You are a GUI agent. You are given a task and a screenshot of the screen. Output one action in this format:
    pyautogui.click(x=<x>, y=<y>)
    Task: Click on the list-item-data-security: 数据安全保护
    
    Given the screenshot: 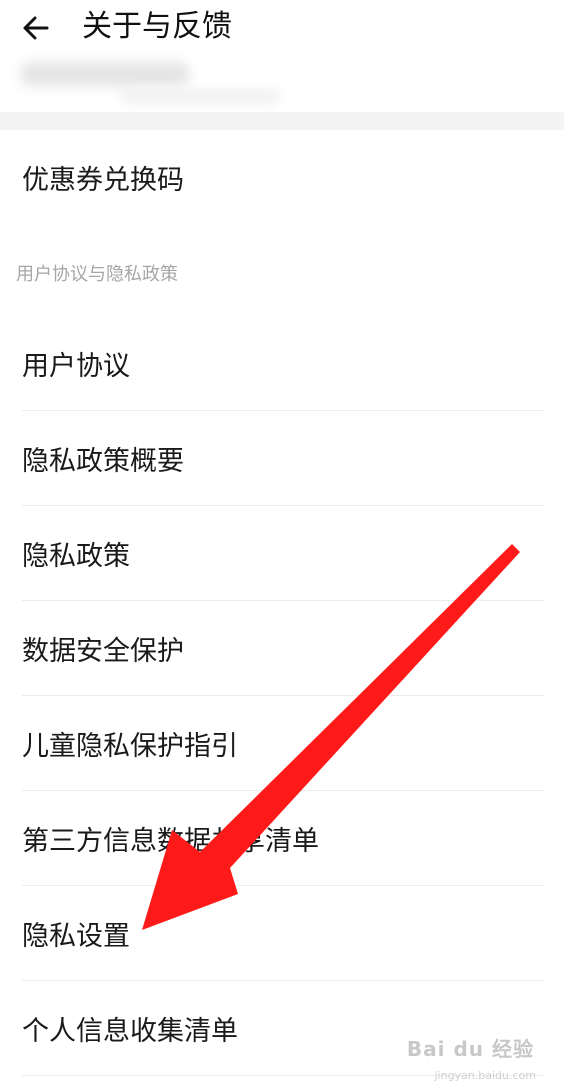 What is the action you would take?
    pyautogui.click(x=282, y=648)
    